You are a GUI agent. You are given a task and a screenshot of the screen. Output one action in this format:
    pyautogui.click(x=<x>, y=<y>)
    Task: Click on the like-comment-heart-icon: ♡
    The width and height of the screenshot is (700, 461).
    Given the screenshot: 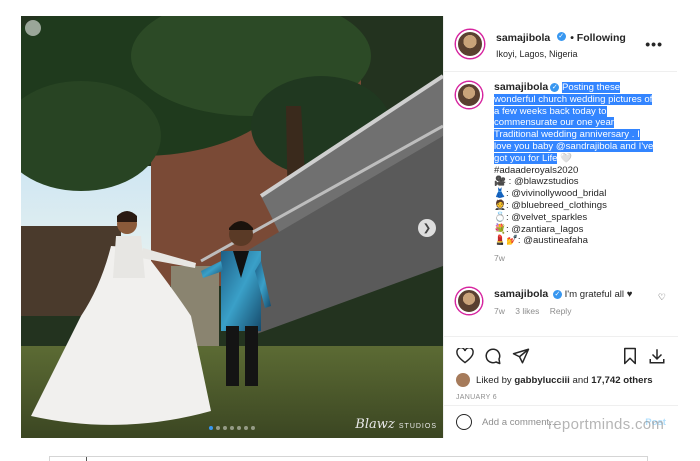 What is the action you would take?
    pyautogui.click(x=662, y=297)
    